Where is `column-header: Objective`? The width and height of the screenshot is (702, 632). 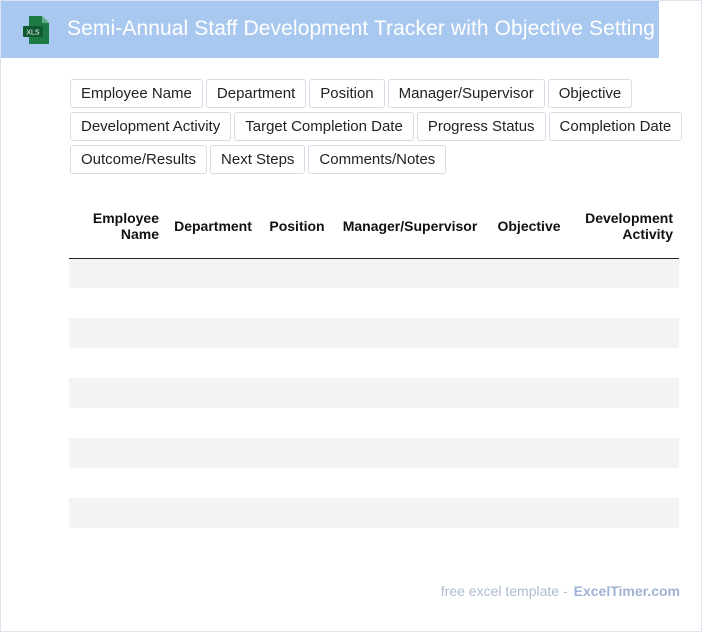
column-header: Objective is located at coordinates (529, 227).